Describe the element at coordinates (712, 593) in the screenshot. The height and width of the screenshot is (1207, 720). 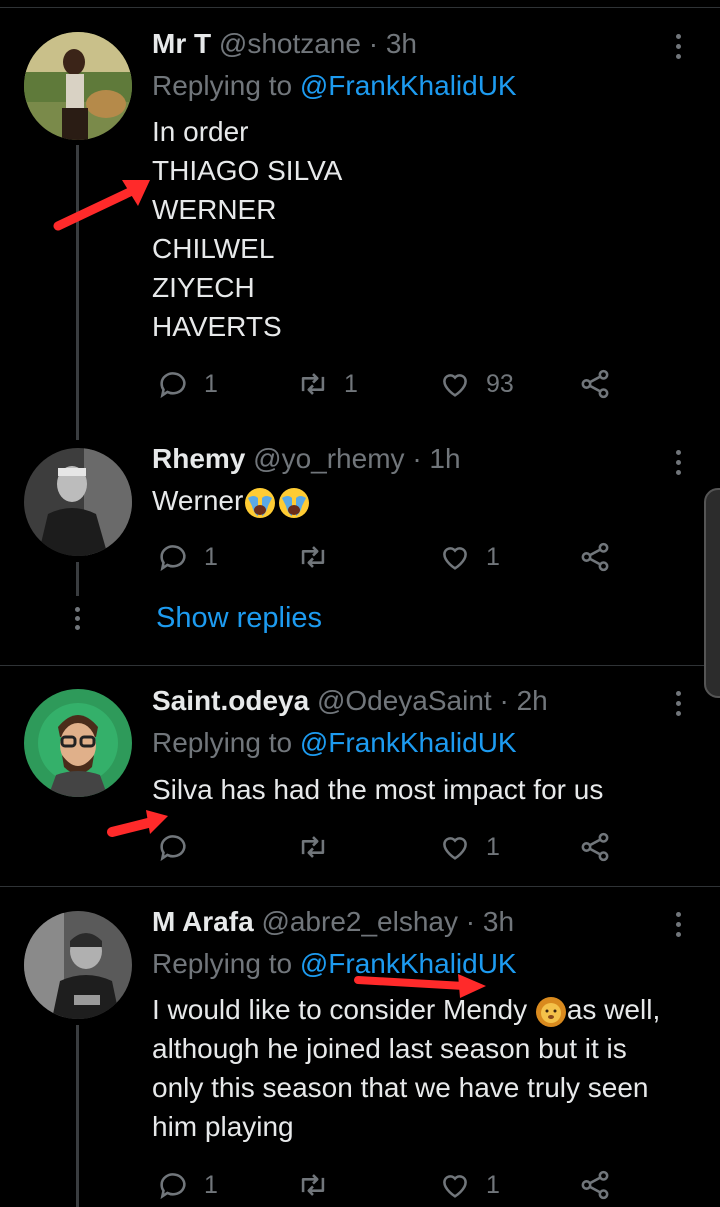
I see `scrollbar-thumb` at that location.